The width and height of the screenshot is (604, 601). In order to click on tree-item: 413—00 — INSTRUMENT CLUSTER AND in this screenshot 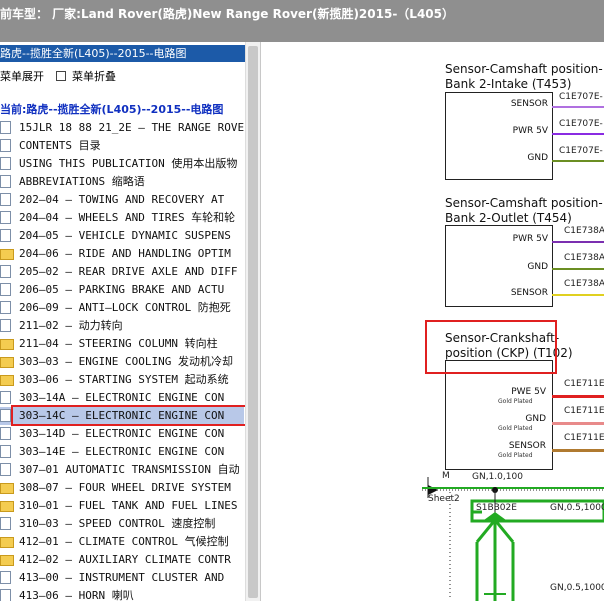, I will do `click(122, 578)`.